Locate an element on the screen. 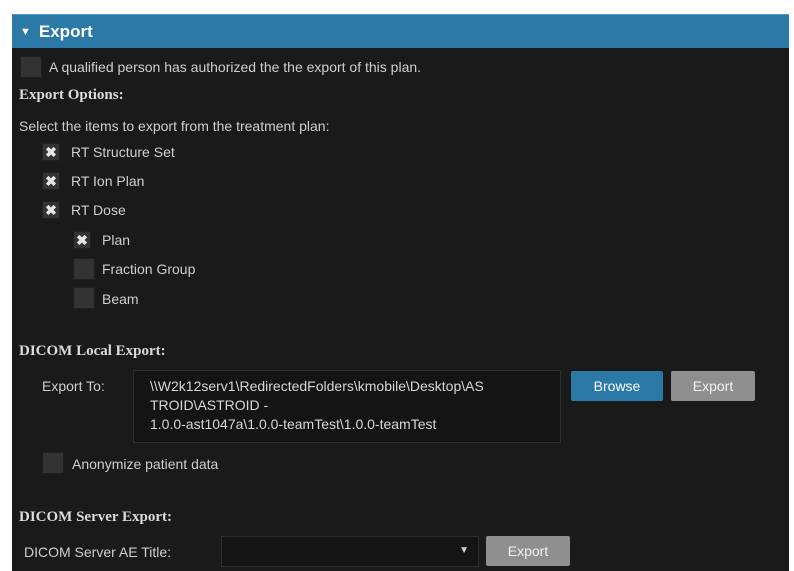 The width and height of the screenshot is (794, 571). dicom-server-export-heading: DICOM Server Export: is located at coordinates (96, 517).